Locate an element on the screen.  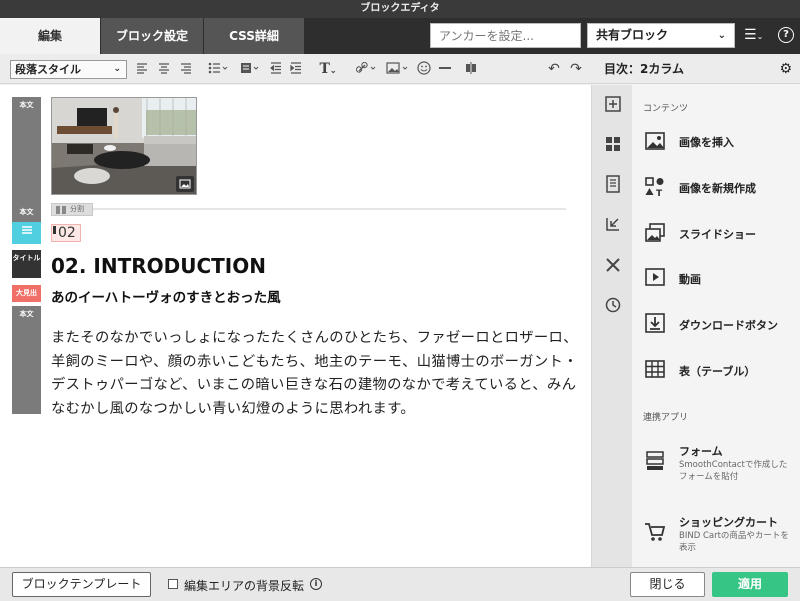
invert-background-label: 編集エリアの背景反転 is located at coordinates (244, 586).